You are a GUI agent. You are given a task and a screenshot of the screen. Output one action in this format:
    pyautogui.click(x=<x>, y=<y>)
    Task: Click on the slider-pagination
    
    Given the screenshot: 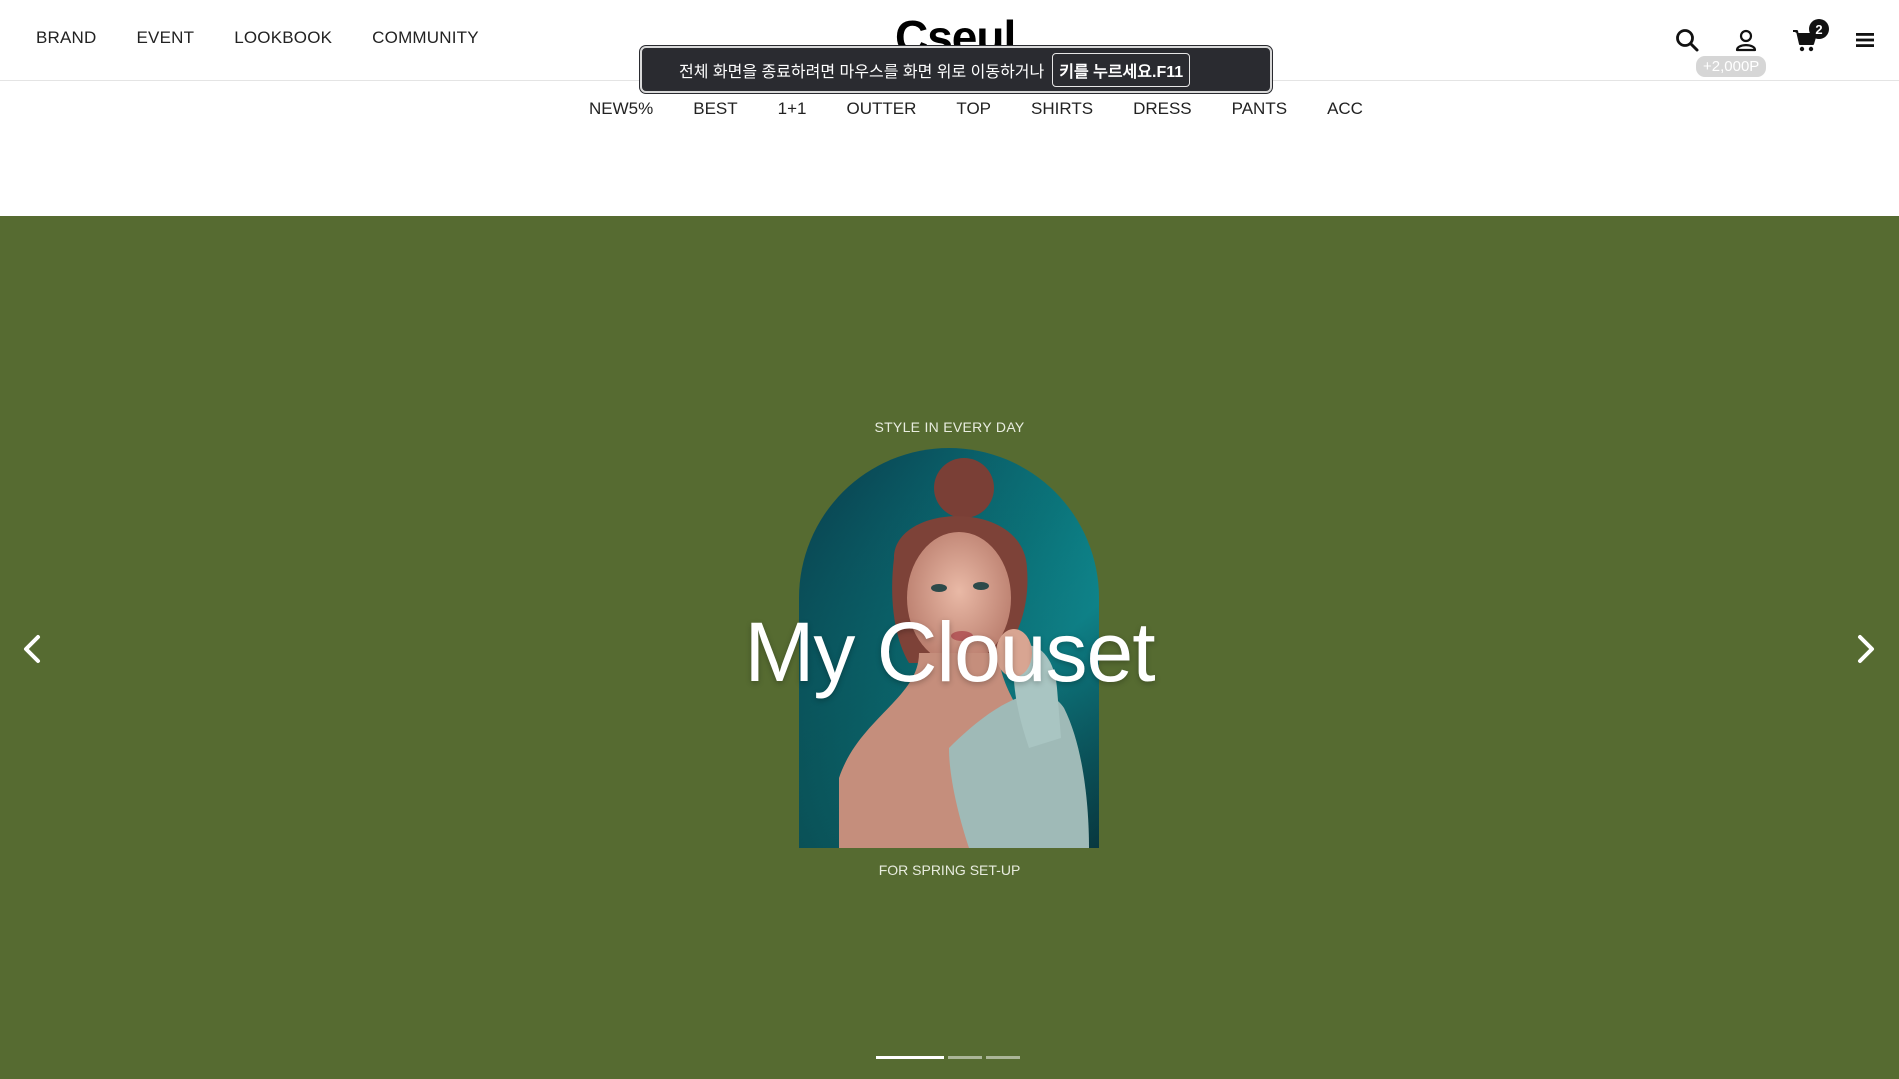 What is the action you would take?
    pyautogui.click(x=948, y=1057)
    